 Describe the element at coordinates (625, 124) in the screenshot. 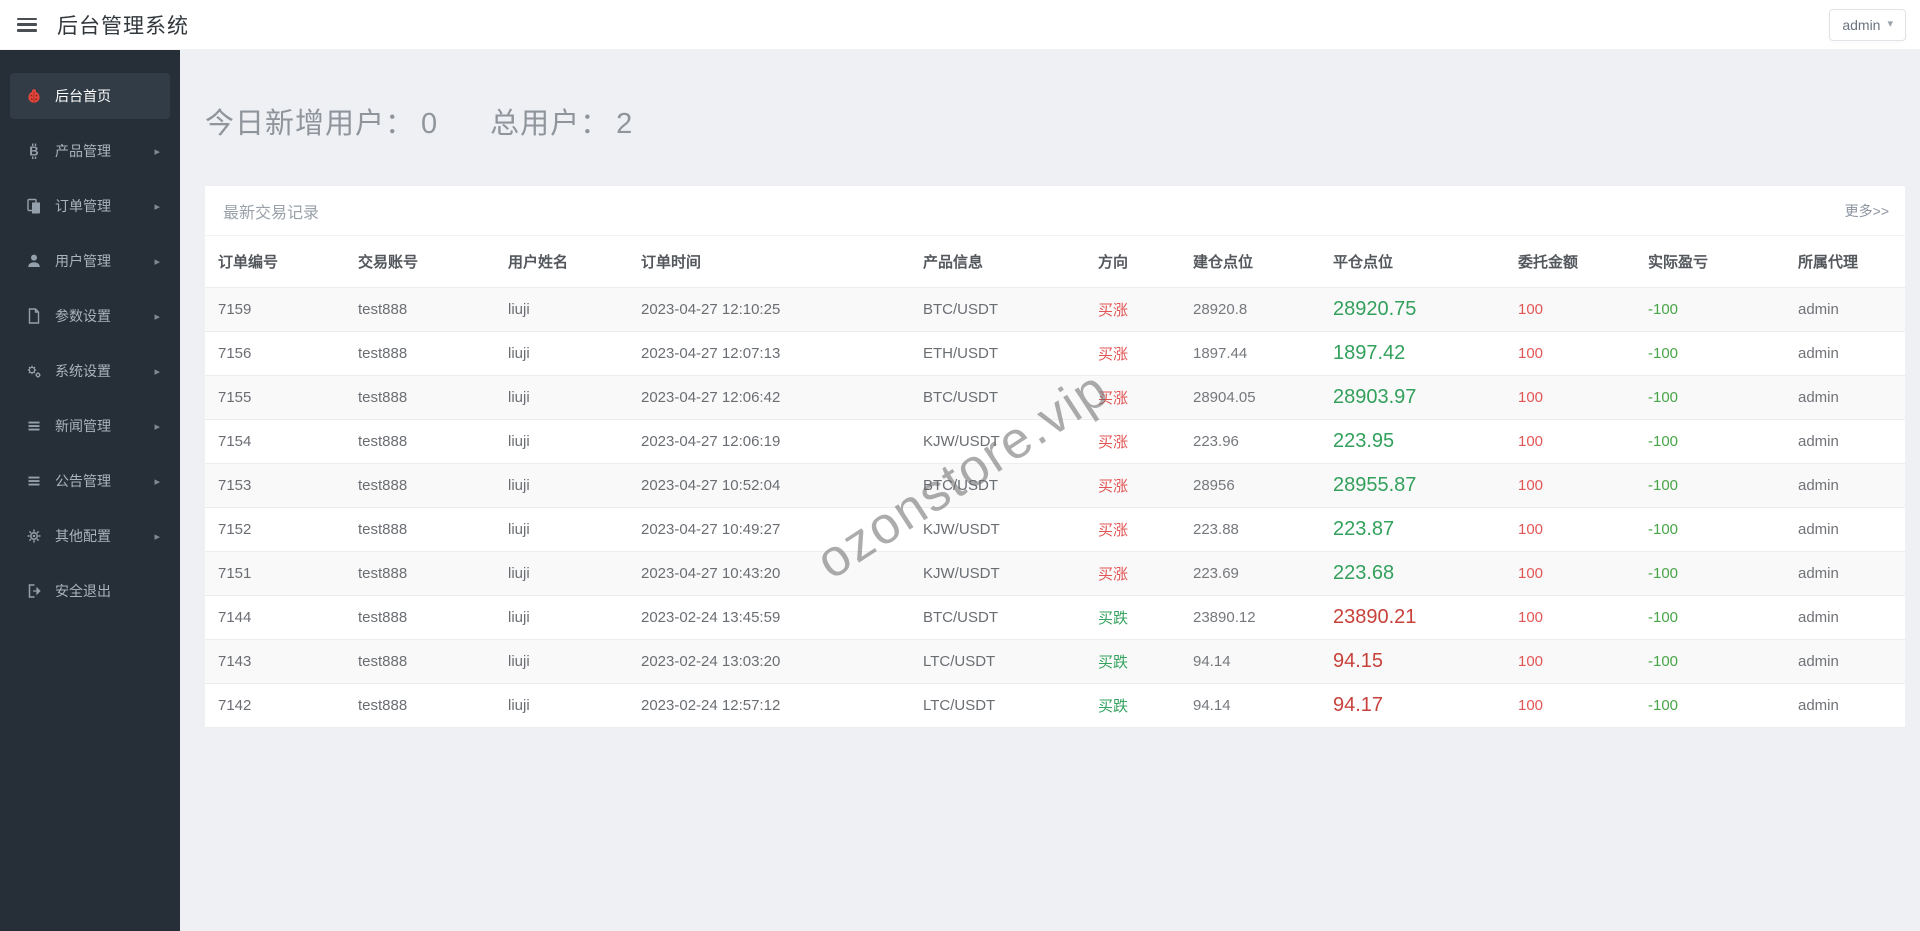

I see `stat-total-users-value: 2` at that location.